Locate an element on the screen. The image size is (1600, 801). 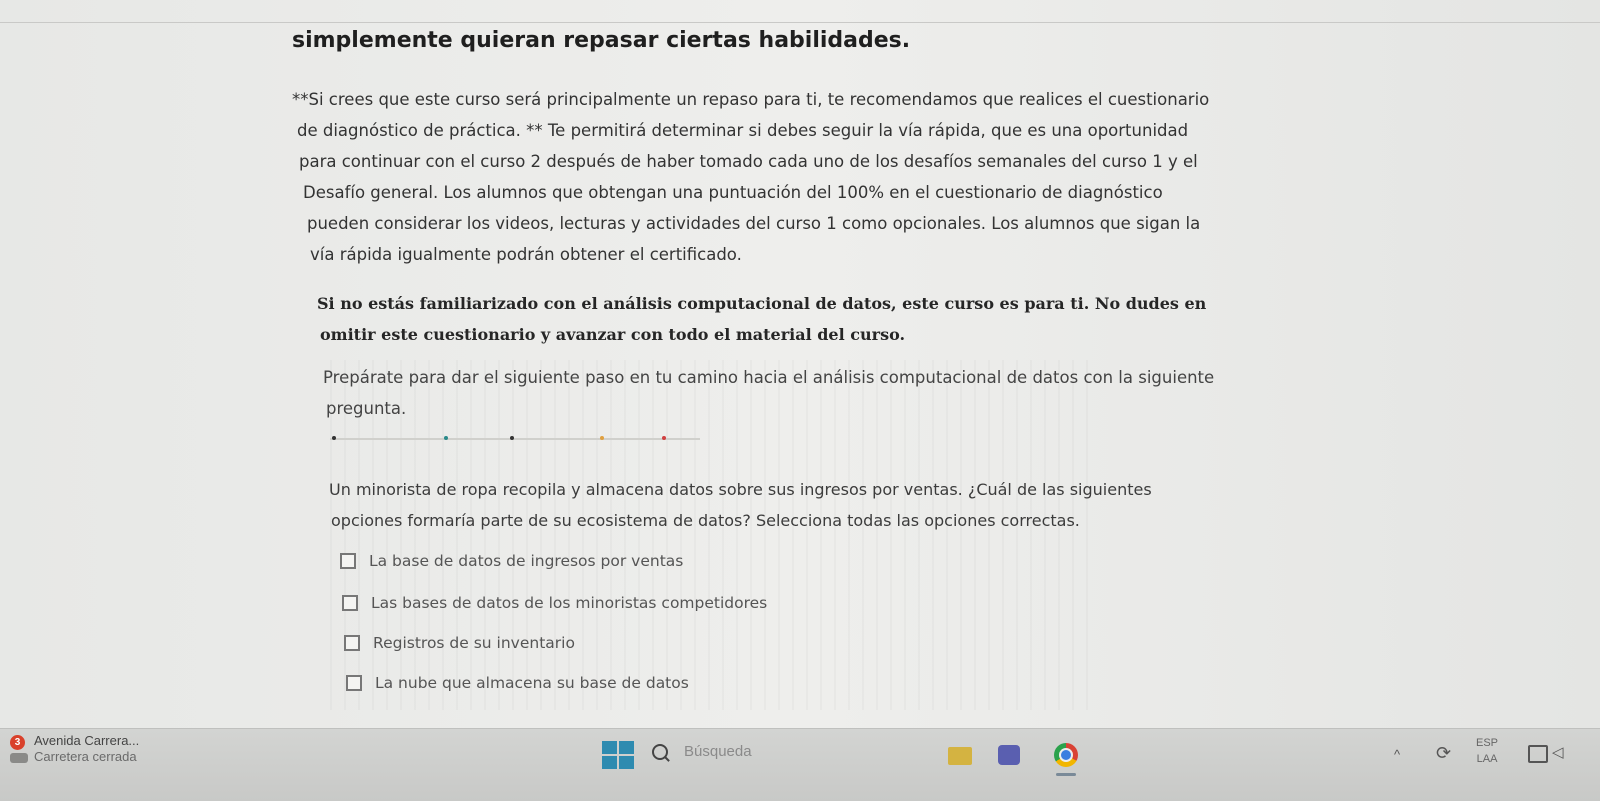
active-app-indicator is located at coordinates (1066, 774).